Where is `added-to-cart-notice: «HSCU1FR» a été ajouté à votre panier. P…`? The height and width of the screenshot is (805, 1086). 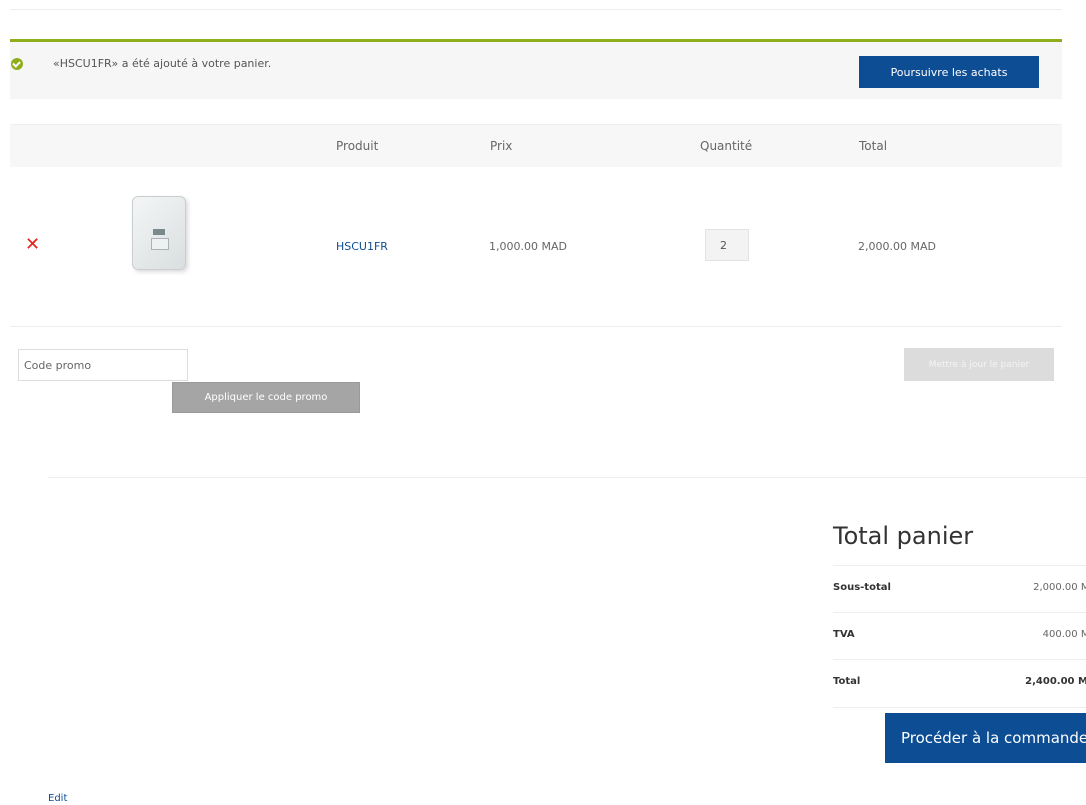 added-to-cart-notice: «HSCU1FR» a été ajouté à votre panier. P… is located at coordinates (536, 69).